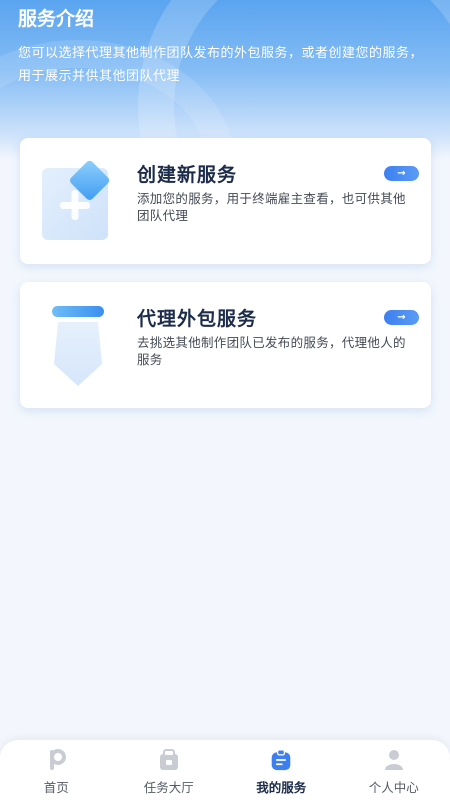  Describe the element at coordinates (78, 346) in the screenshot. I see `agent-service-icon` at that location.